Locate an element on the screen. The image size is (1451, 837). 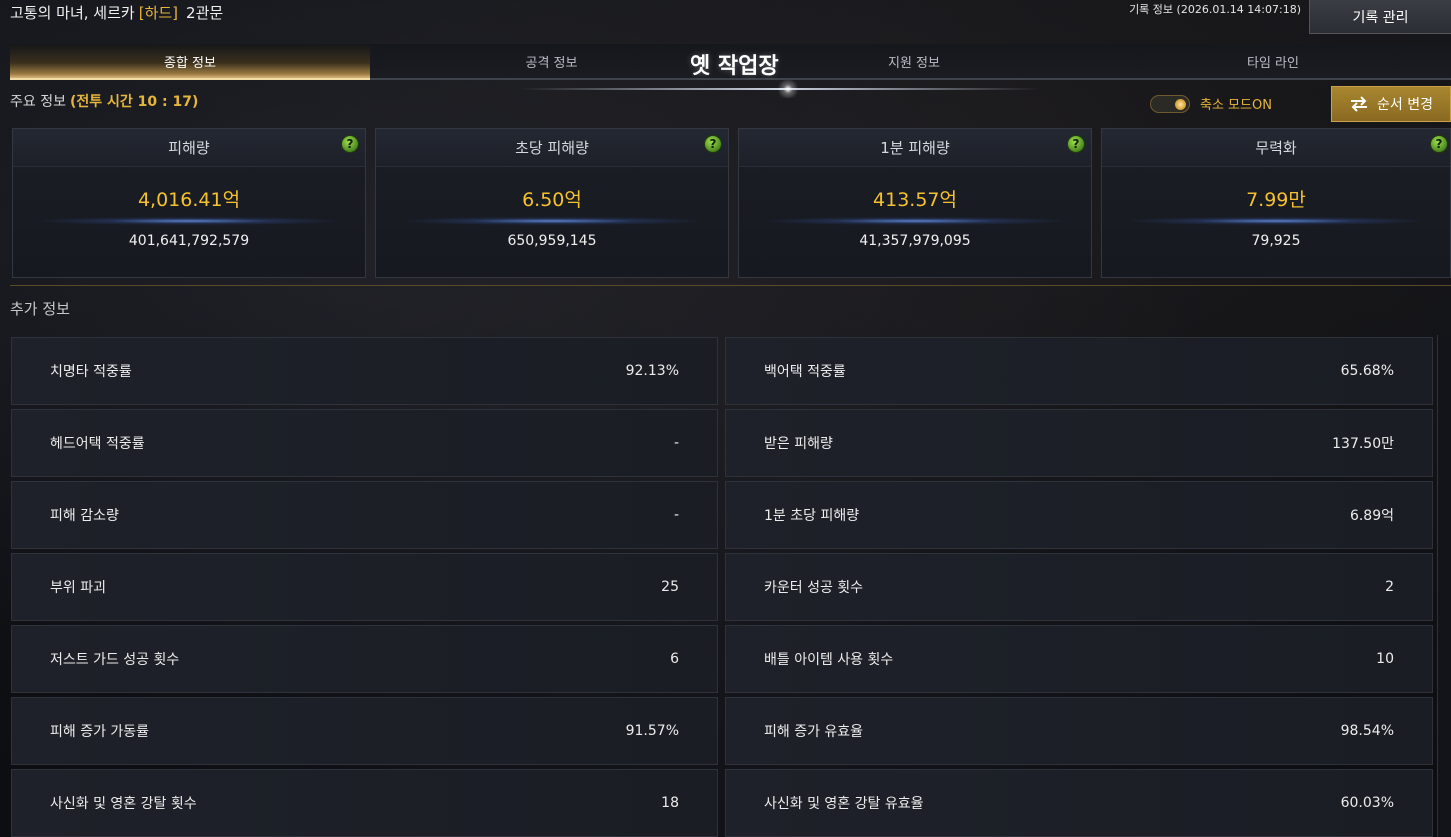
stat-card-raw: 401,641,792,579 is located at coordinates (189, 241).